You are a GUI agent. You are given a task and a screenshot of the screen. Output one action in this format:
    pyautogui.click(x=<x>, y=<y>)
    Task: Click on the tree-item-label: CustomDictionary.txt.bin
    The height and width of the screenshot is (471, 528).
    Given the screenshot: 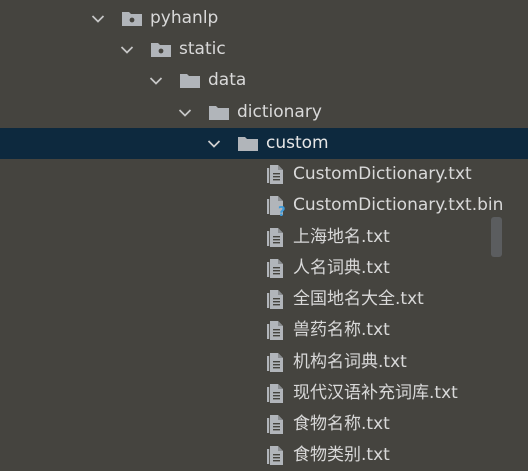 What is the action you would take?
    pyautogui.click(x=398, y=205)
    